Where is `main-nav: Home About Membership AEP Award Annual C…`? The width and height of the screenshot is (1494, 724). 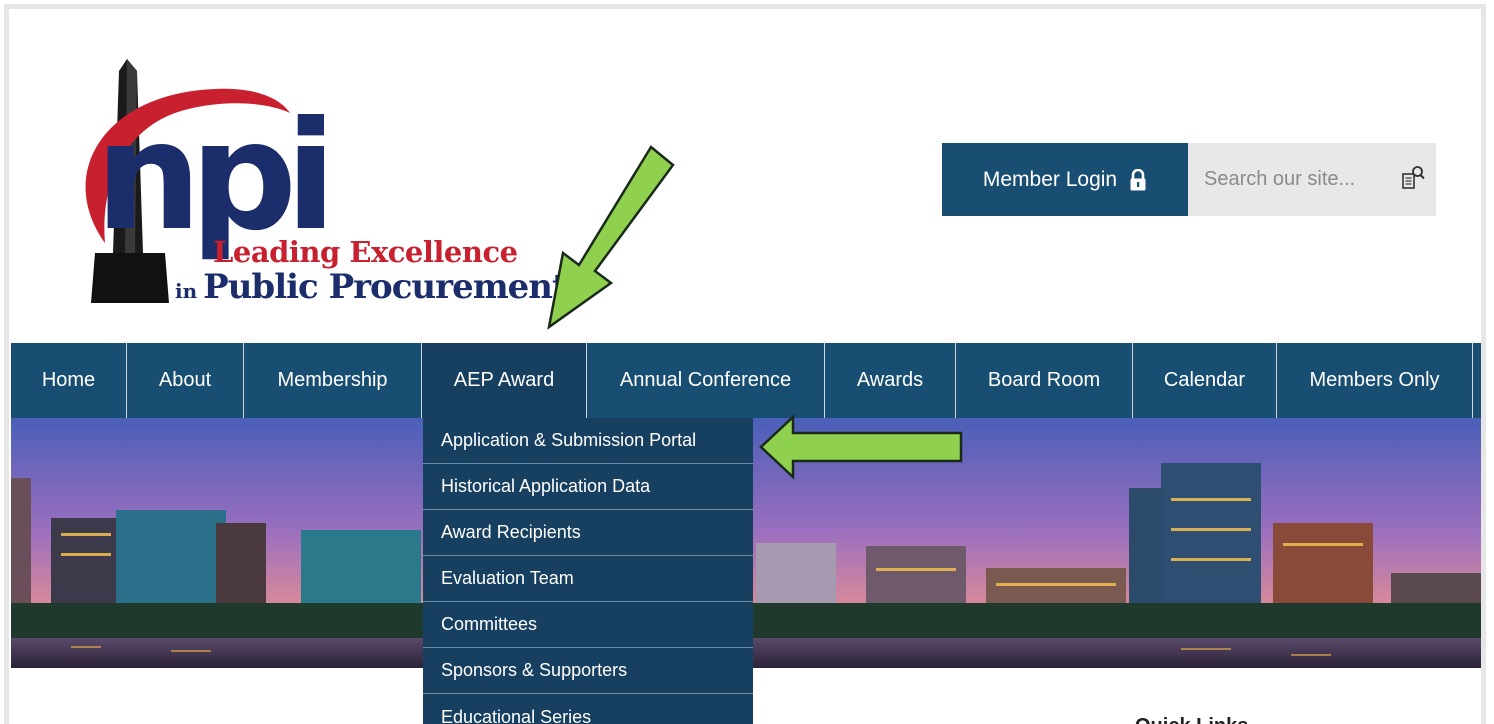
main-nav: Home About Membership AEP Award Annual C… is located at coordinates (746, 380).